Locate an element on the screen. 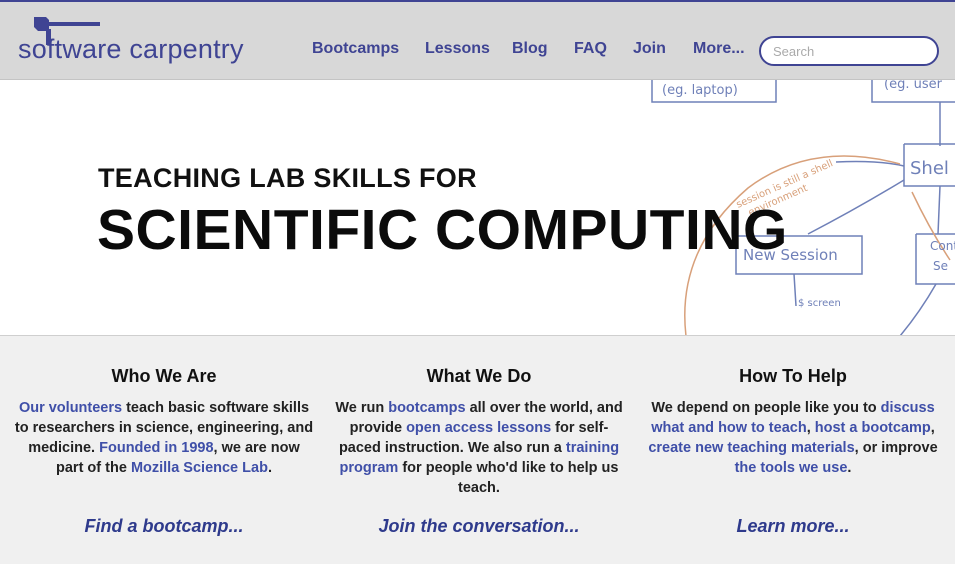  column-heading: Who We Are is located at coordinates (164, 376).